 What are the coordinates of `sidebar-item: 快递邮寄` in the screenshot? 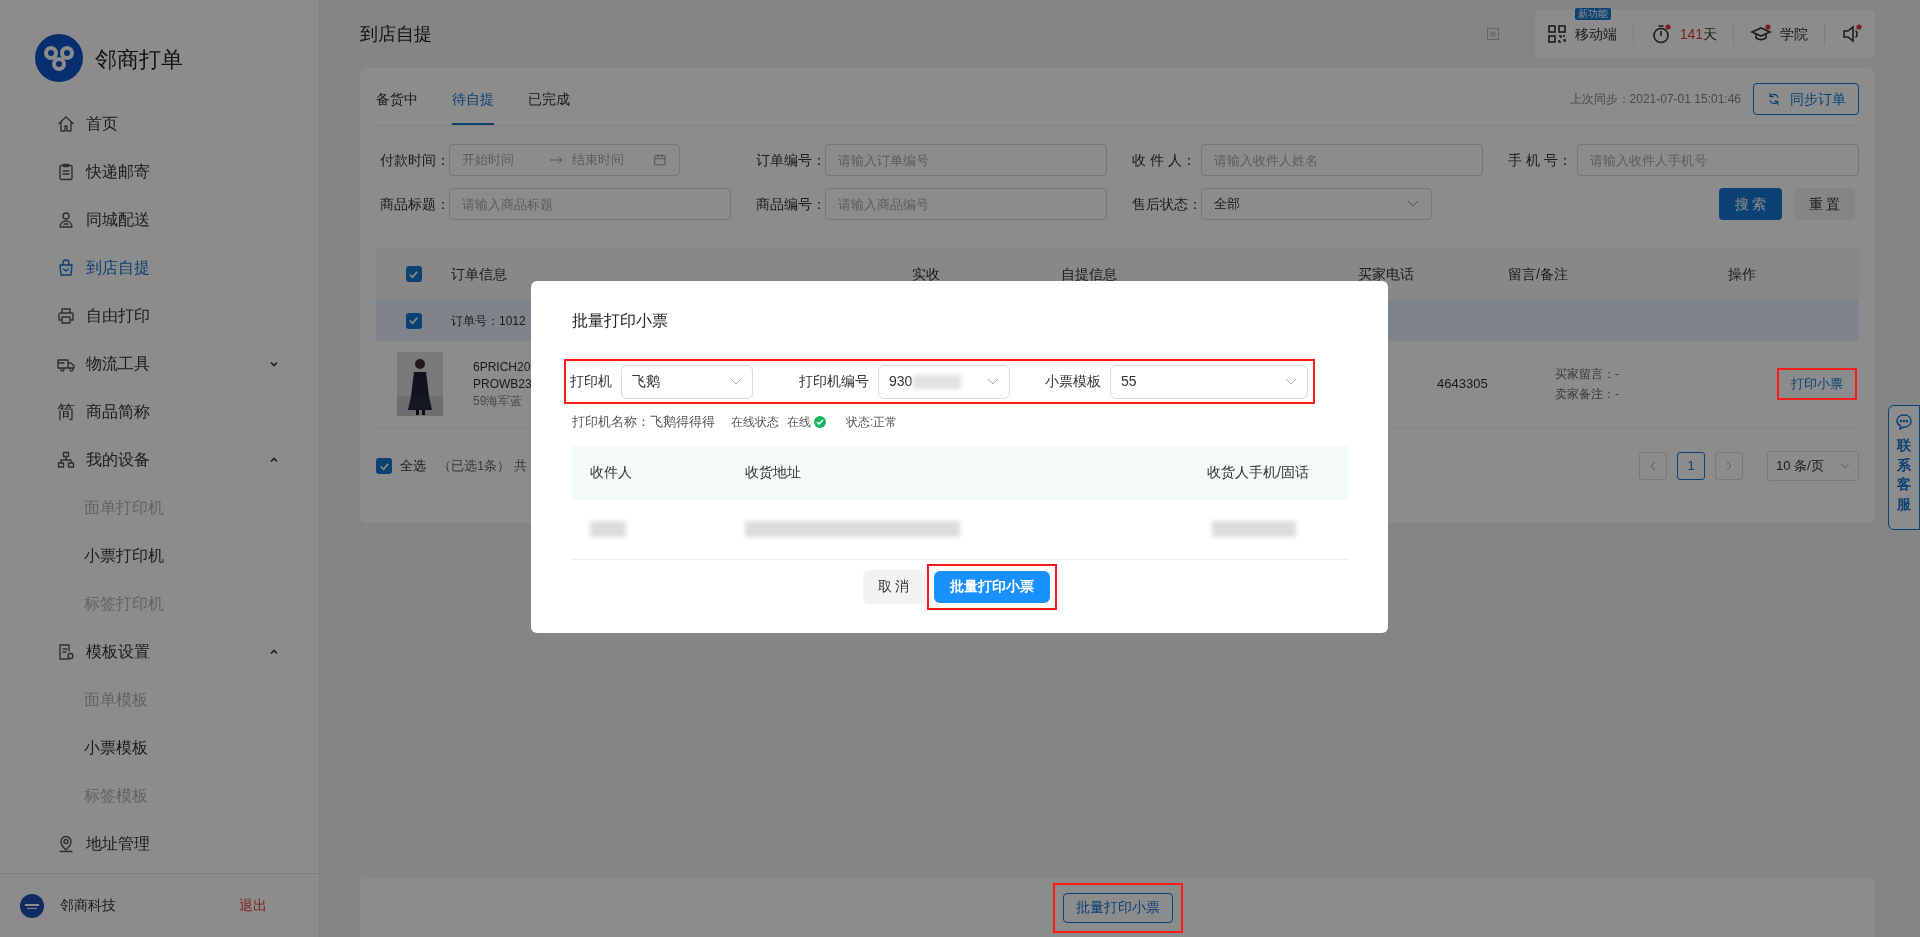 It's located at (159, 172).